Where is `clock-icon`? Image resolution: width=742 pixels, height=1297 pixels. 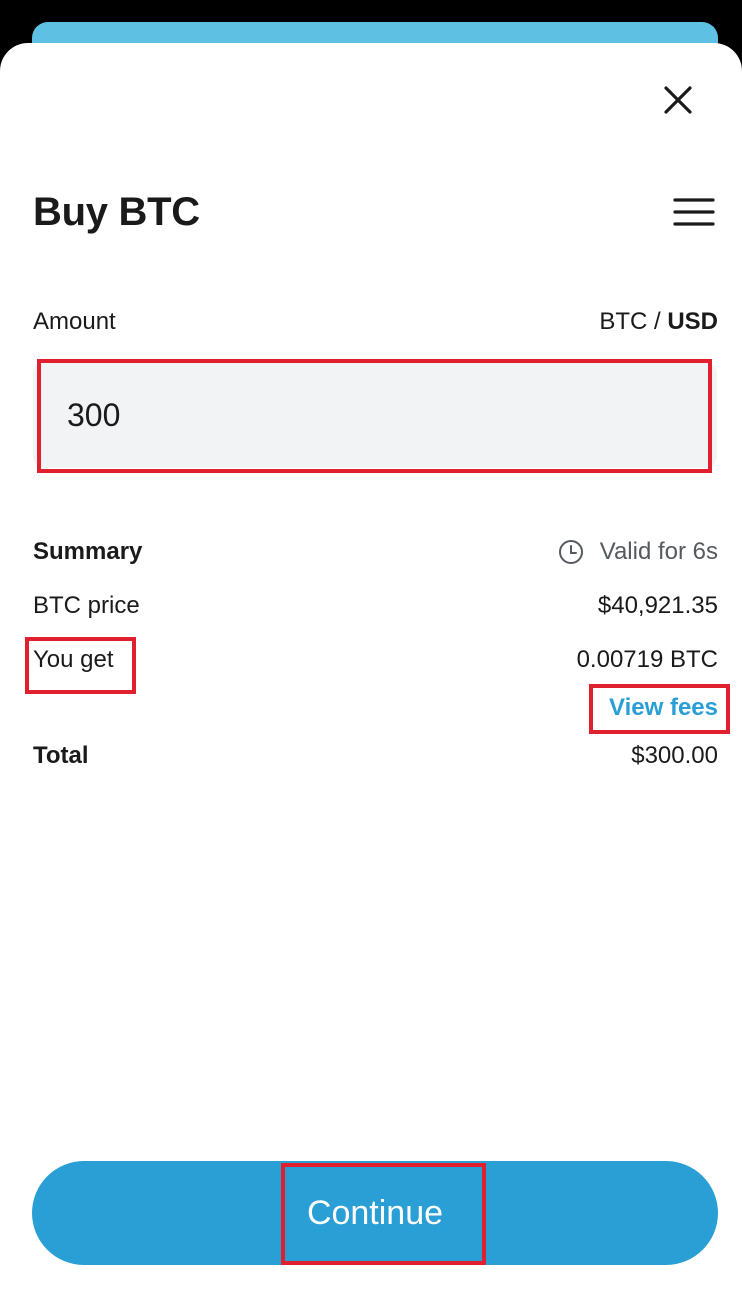
clock-icon is located at coordinates (570, 552).